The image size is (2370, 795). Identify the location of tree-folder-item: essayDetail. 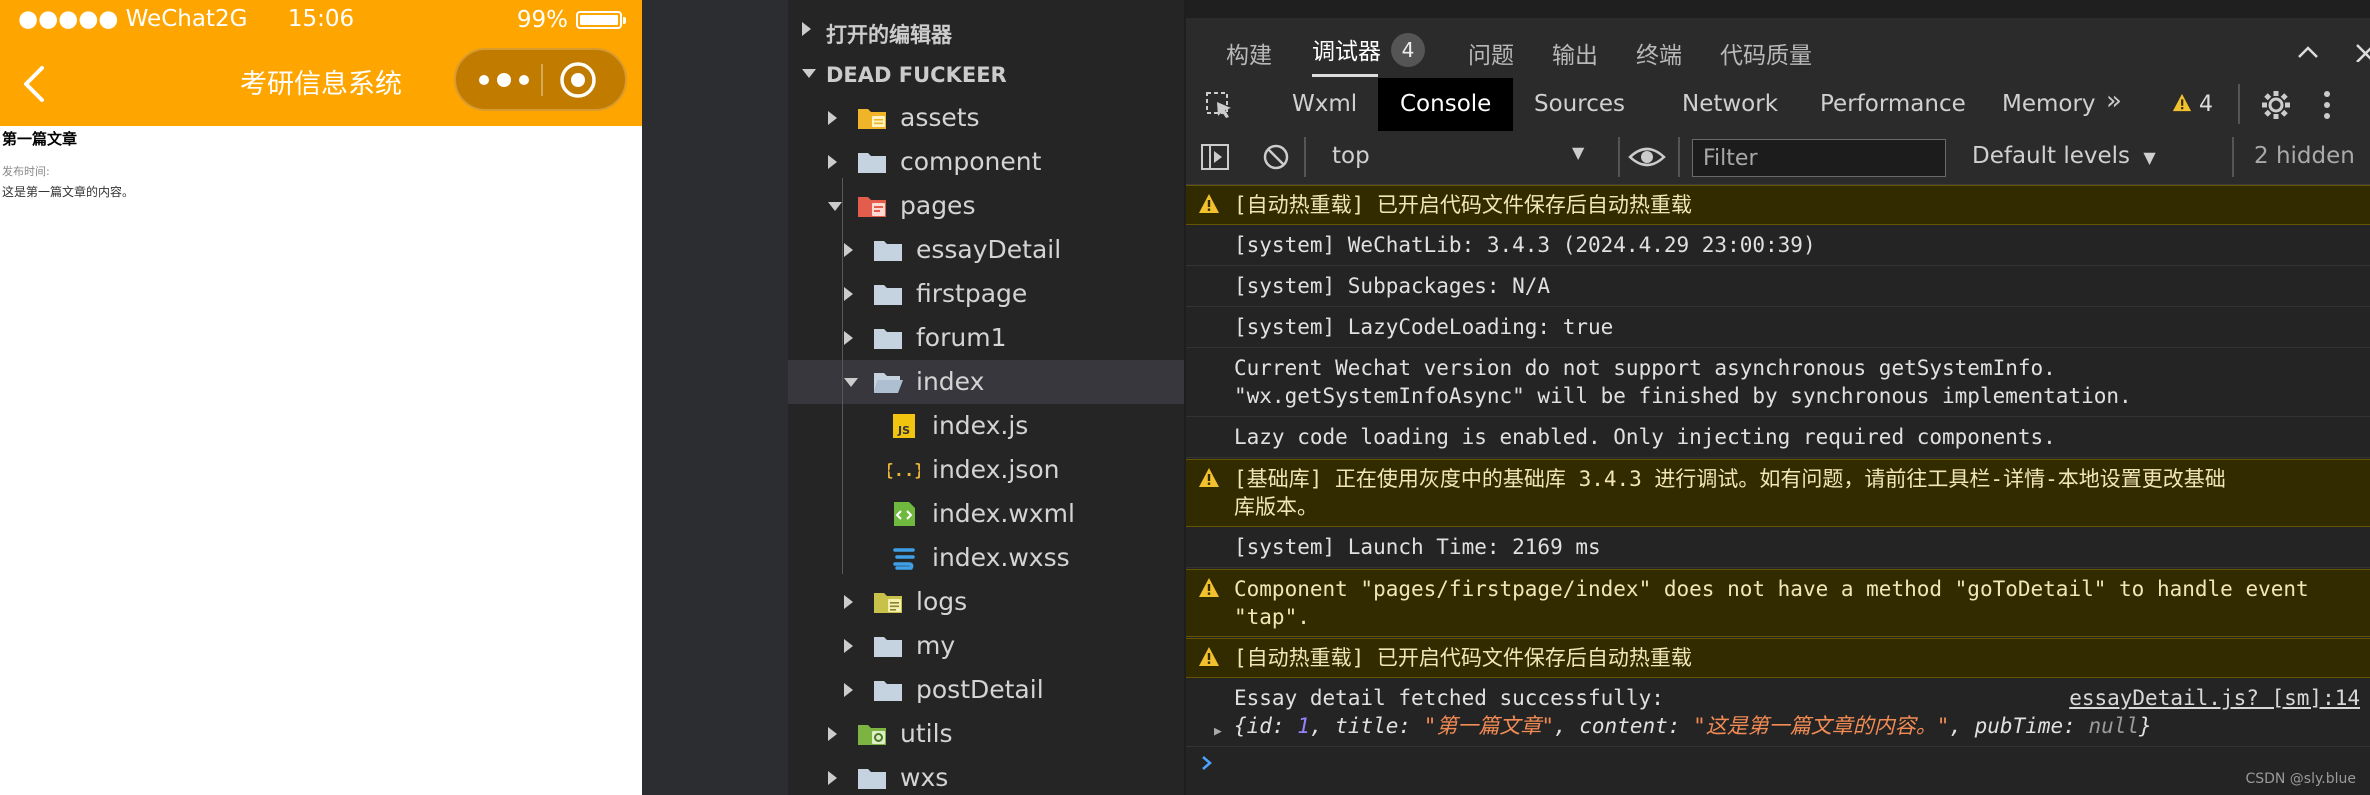
(986, 250).